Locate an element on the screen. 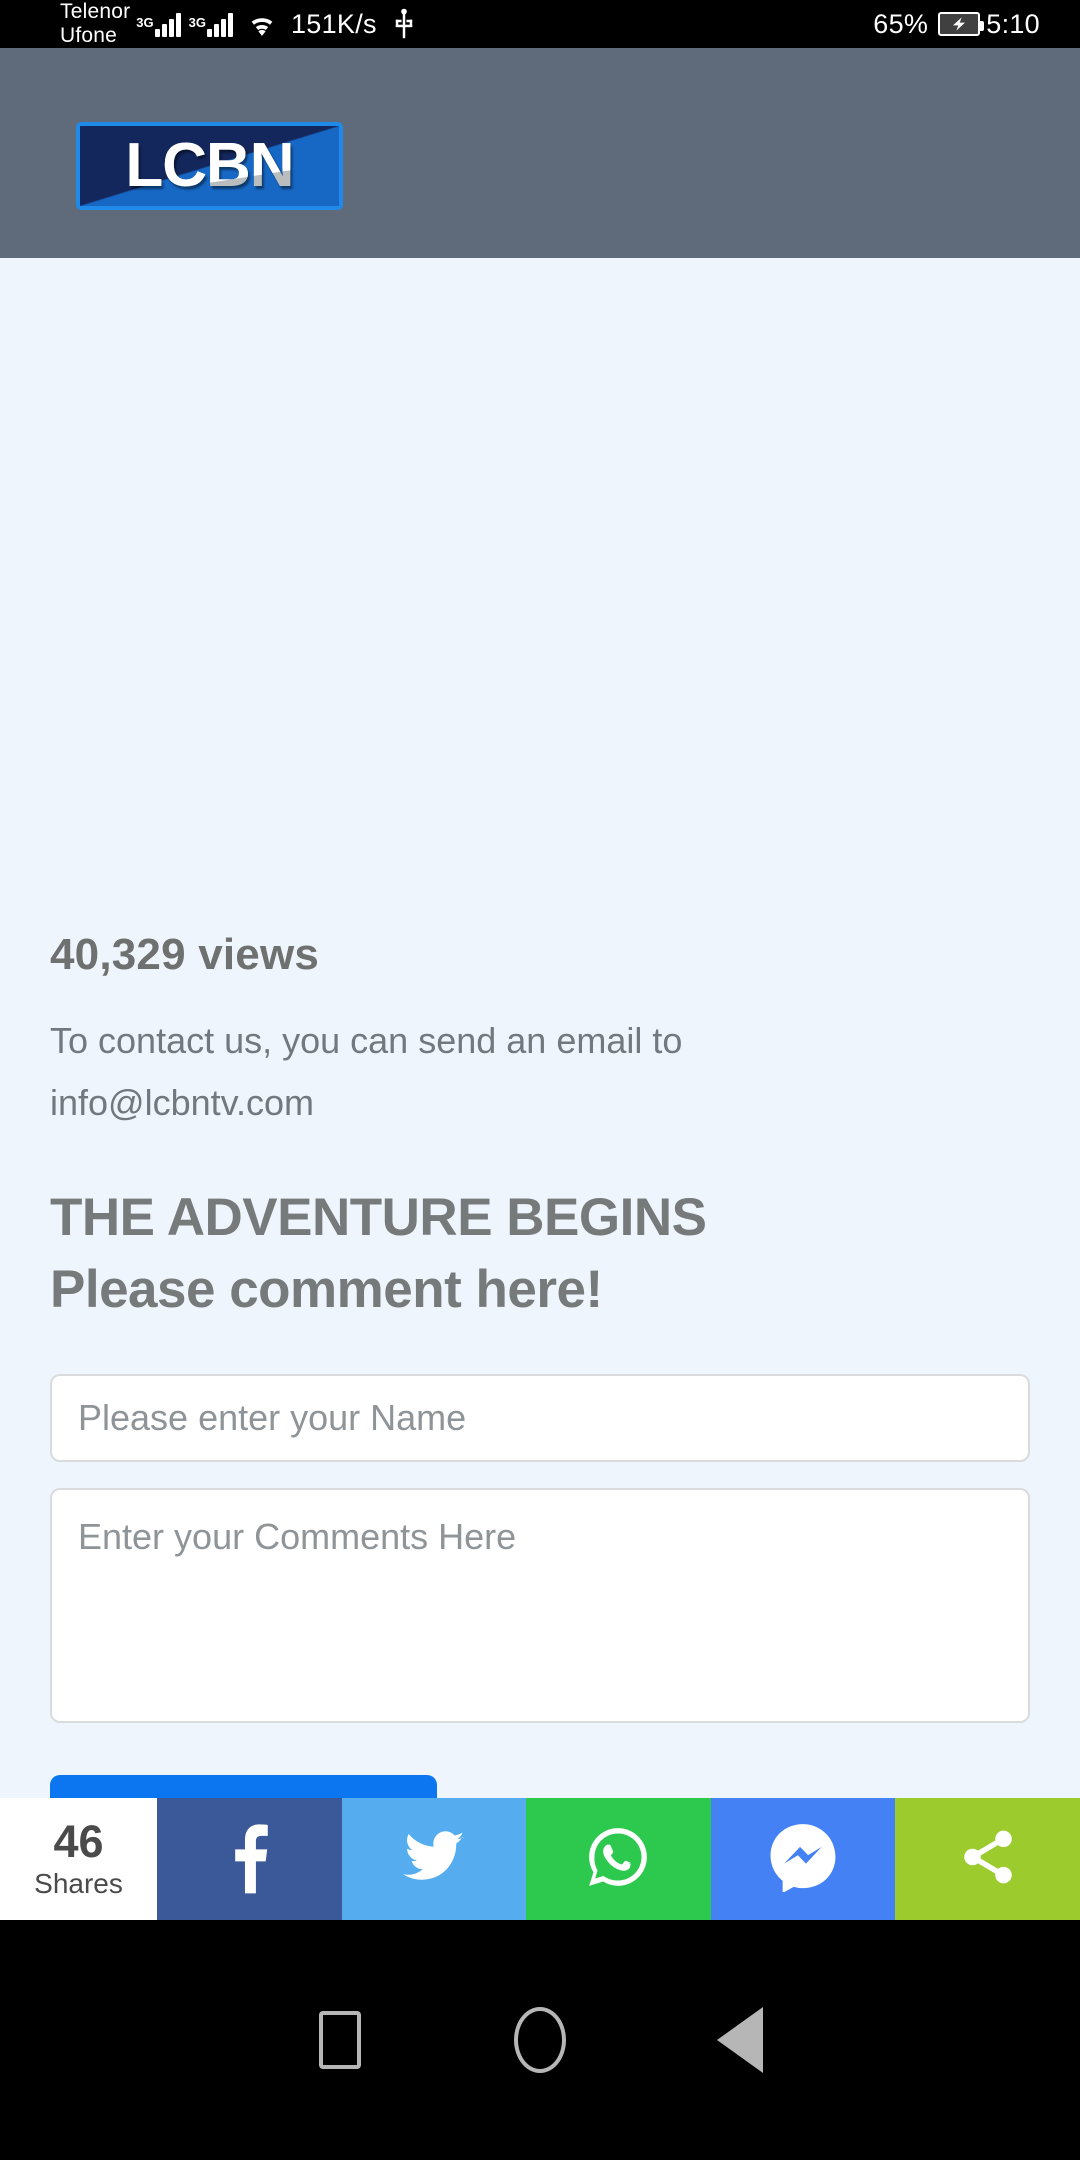 The image size is (1080, 2160). nav-back-button is located at coordinates (740, 2040).